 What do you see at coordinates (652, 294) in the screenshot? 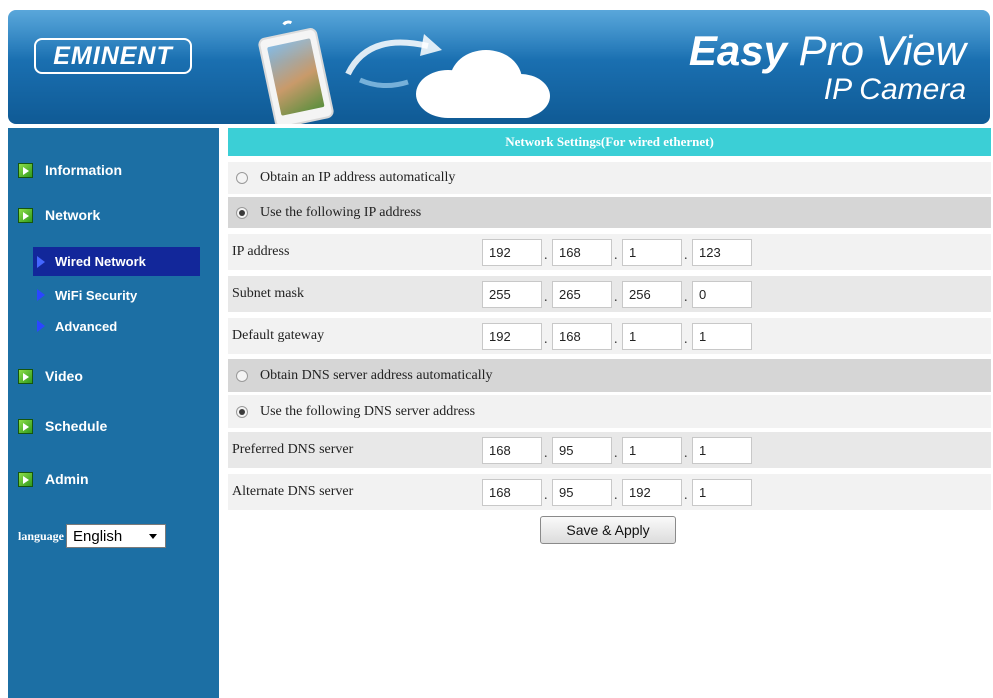
I see `subnet-mask-octet-3: 256` at bounding box center [652, 294].